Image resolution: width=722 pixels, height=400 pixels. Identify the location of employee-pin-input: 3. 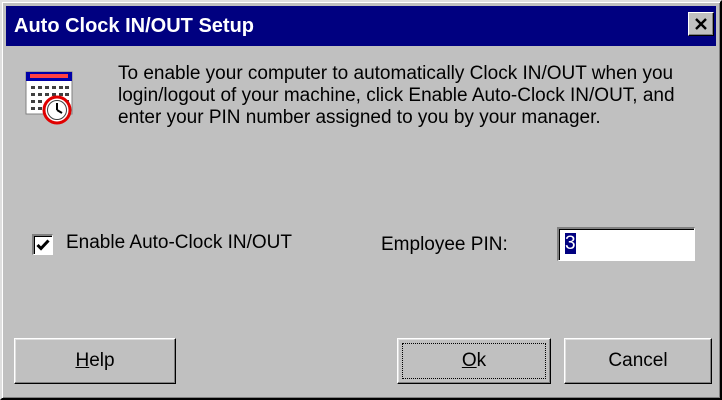
(626, 244).